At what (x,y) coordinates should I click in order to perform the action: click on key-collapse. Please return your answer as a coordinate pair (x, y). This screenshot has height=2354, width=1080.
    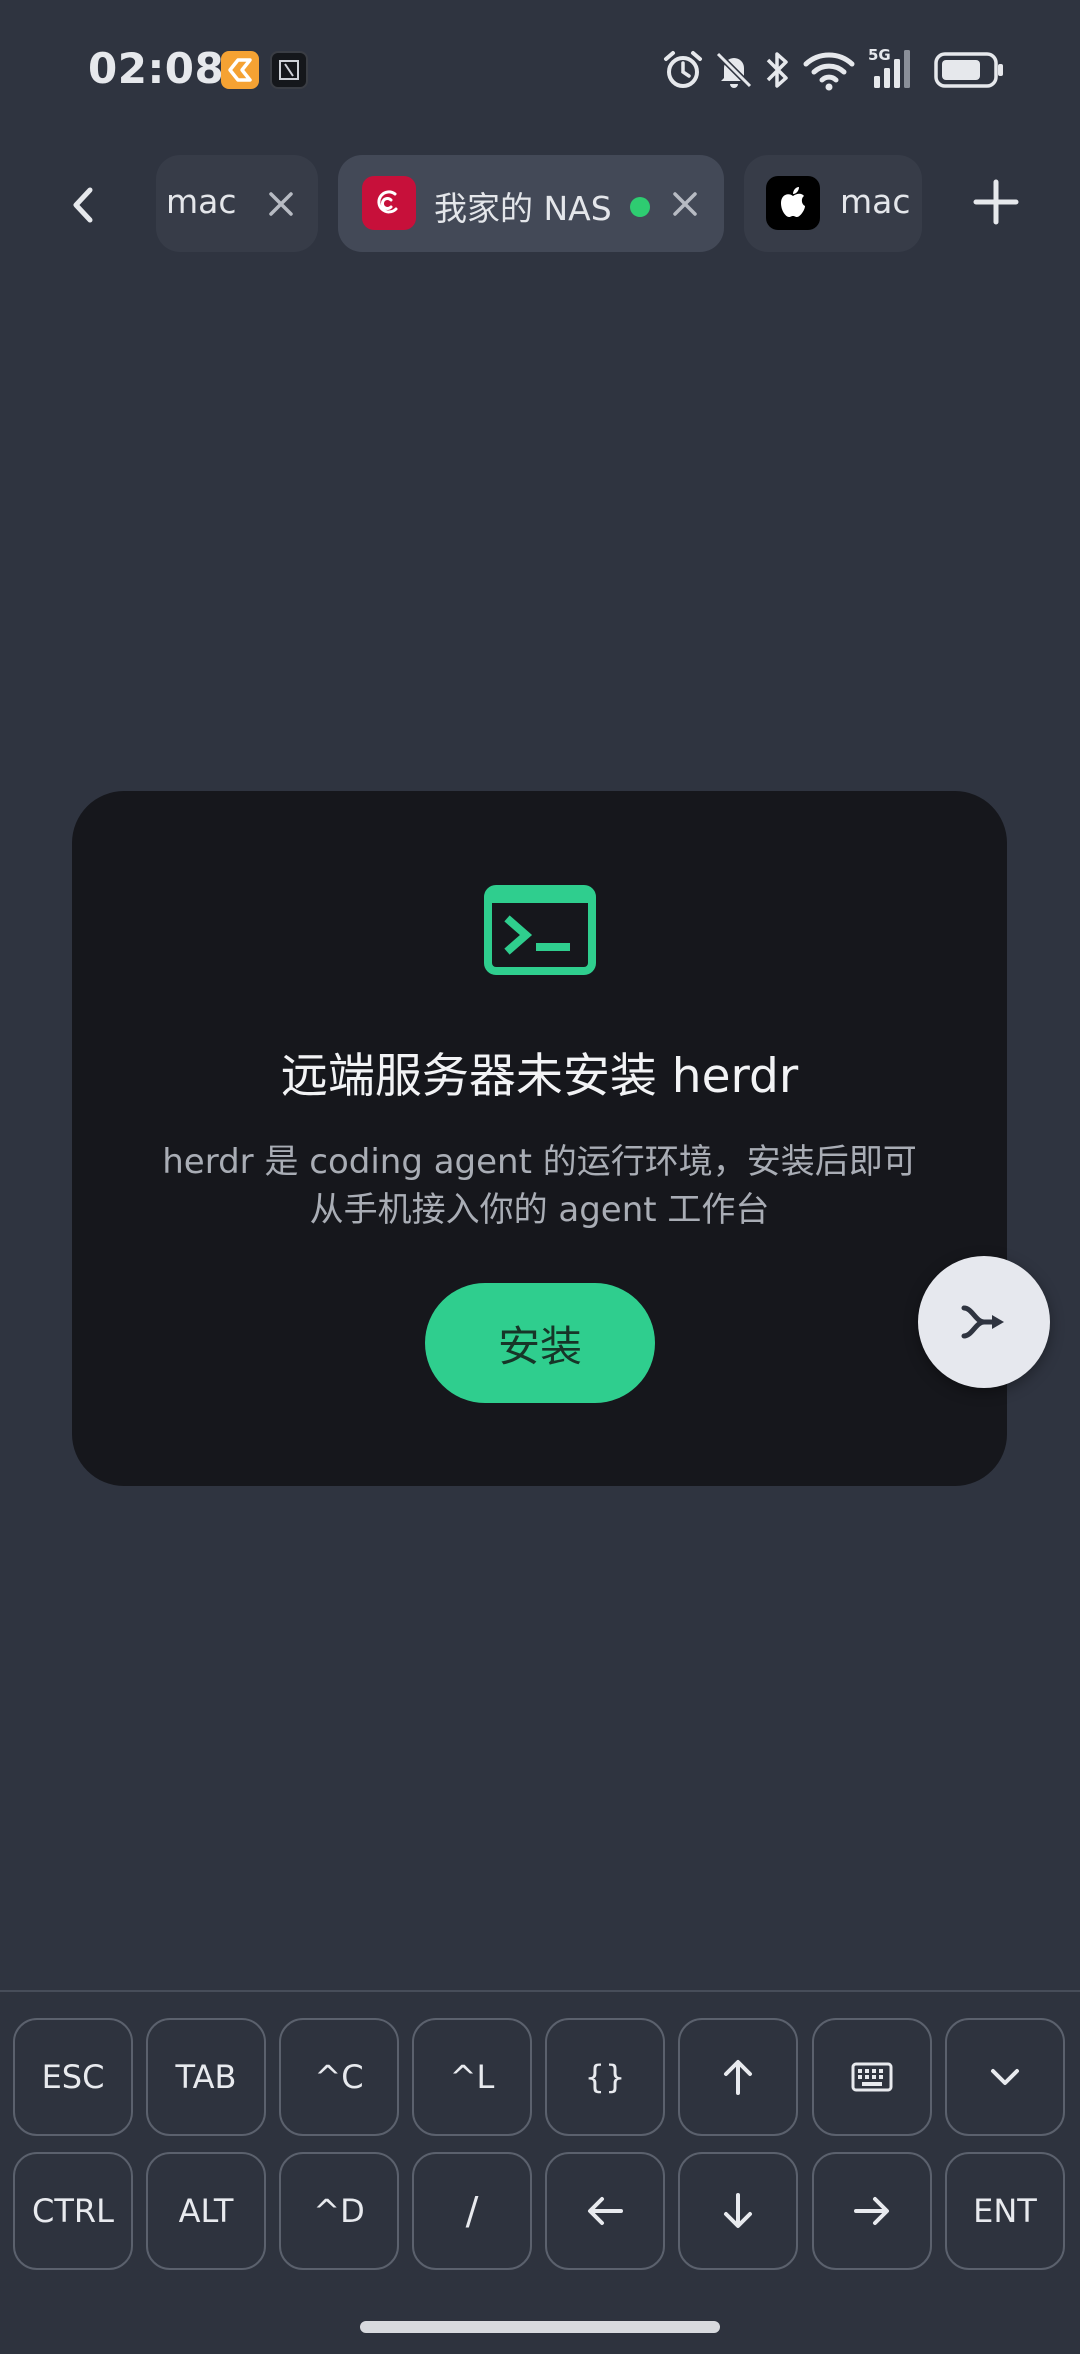
    Looking at the image, I should click on (1005, 2077).